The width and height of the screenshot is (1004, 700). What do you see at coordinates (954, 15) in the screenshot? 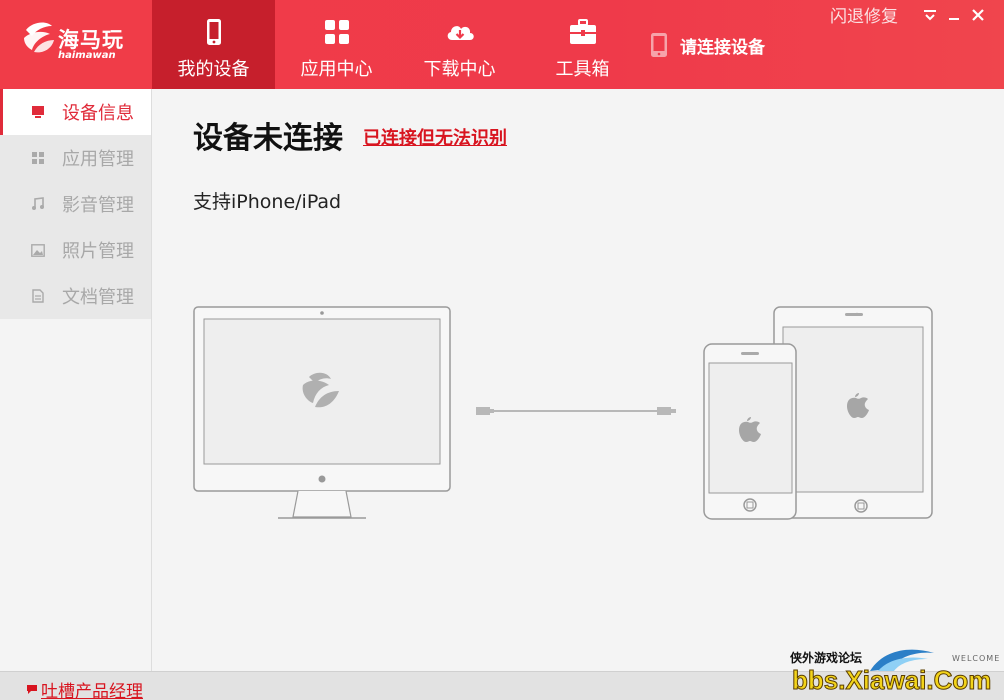
I see `minimize-button` at bounding box center [954, 15].